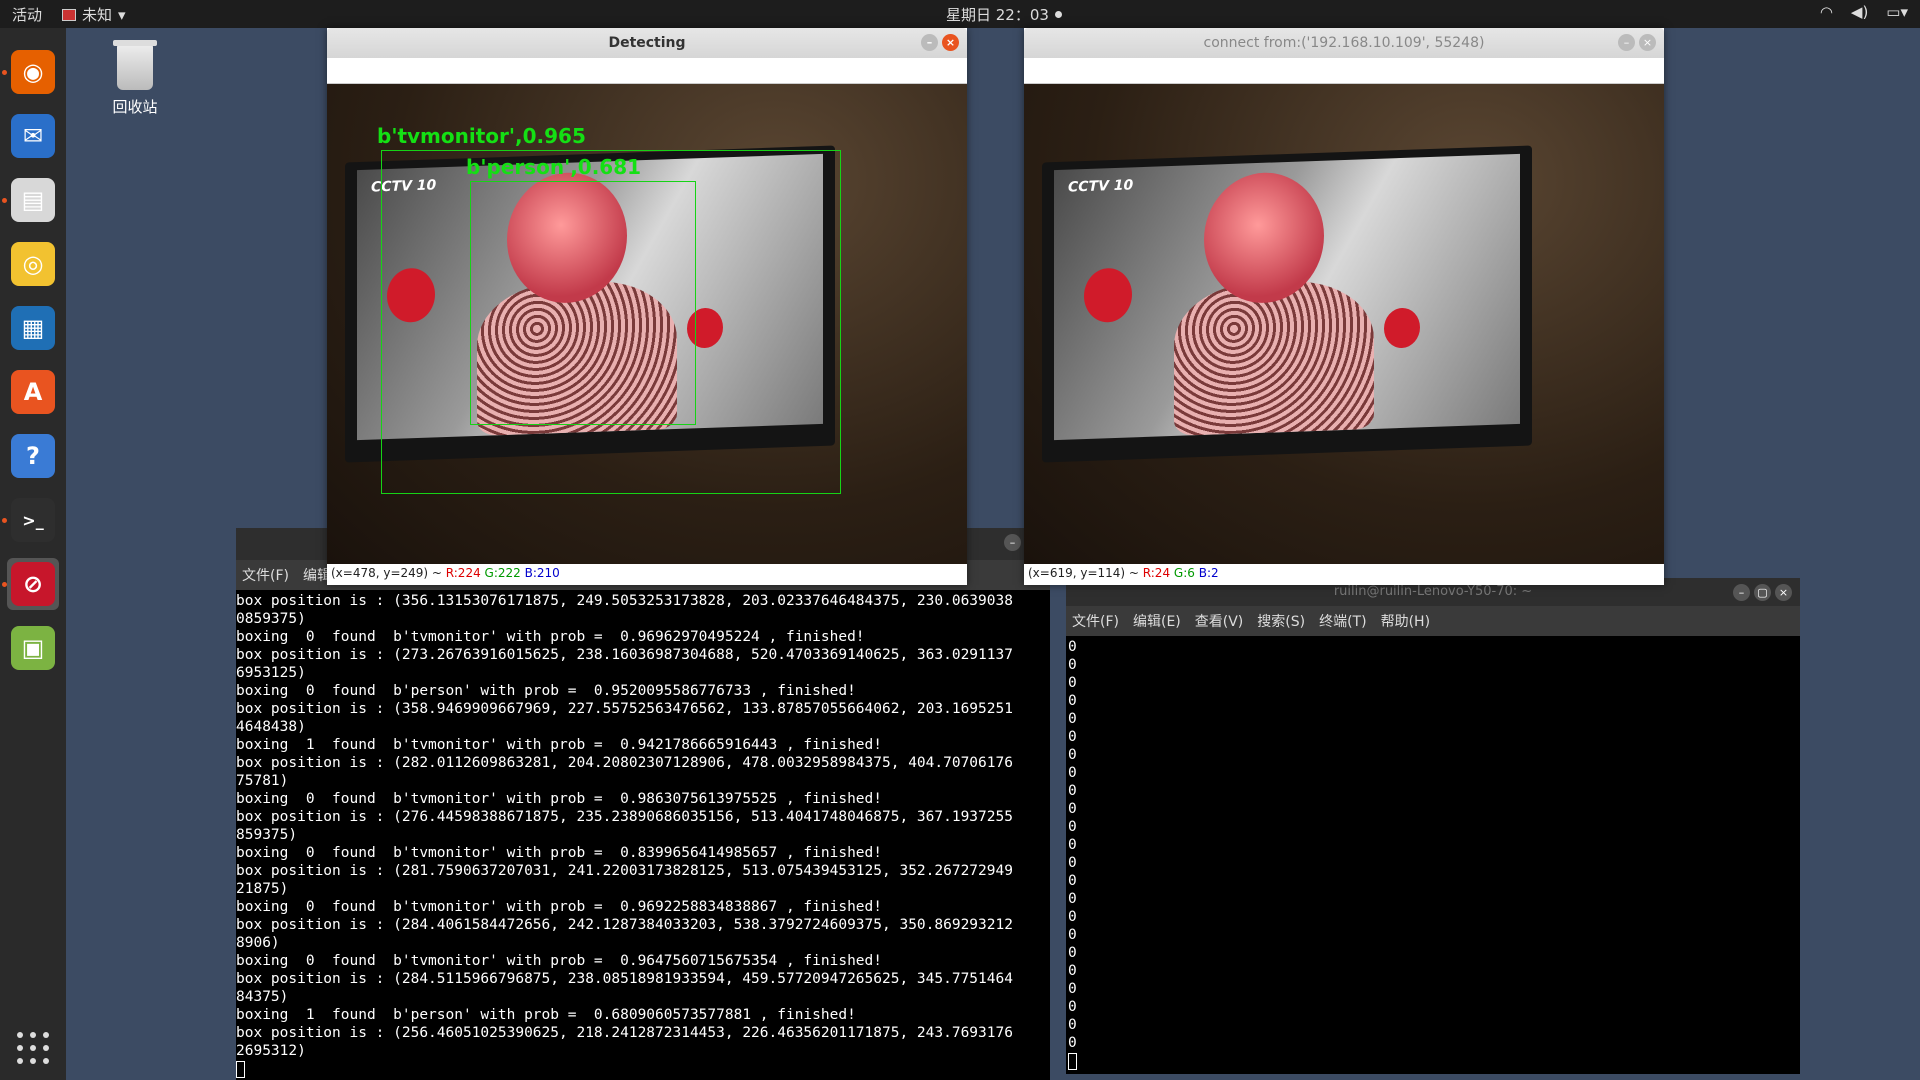  Describe the element at coordinates (1004, 14) in the screenshot. I see `clock: 星期日 22：03` at that location.